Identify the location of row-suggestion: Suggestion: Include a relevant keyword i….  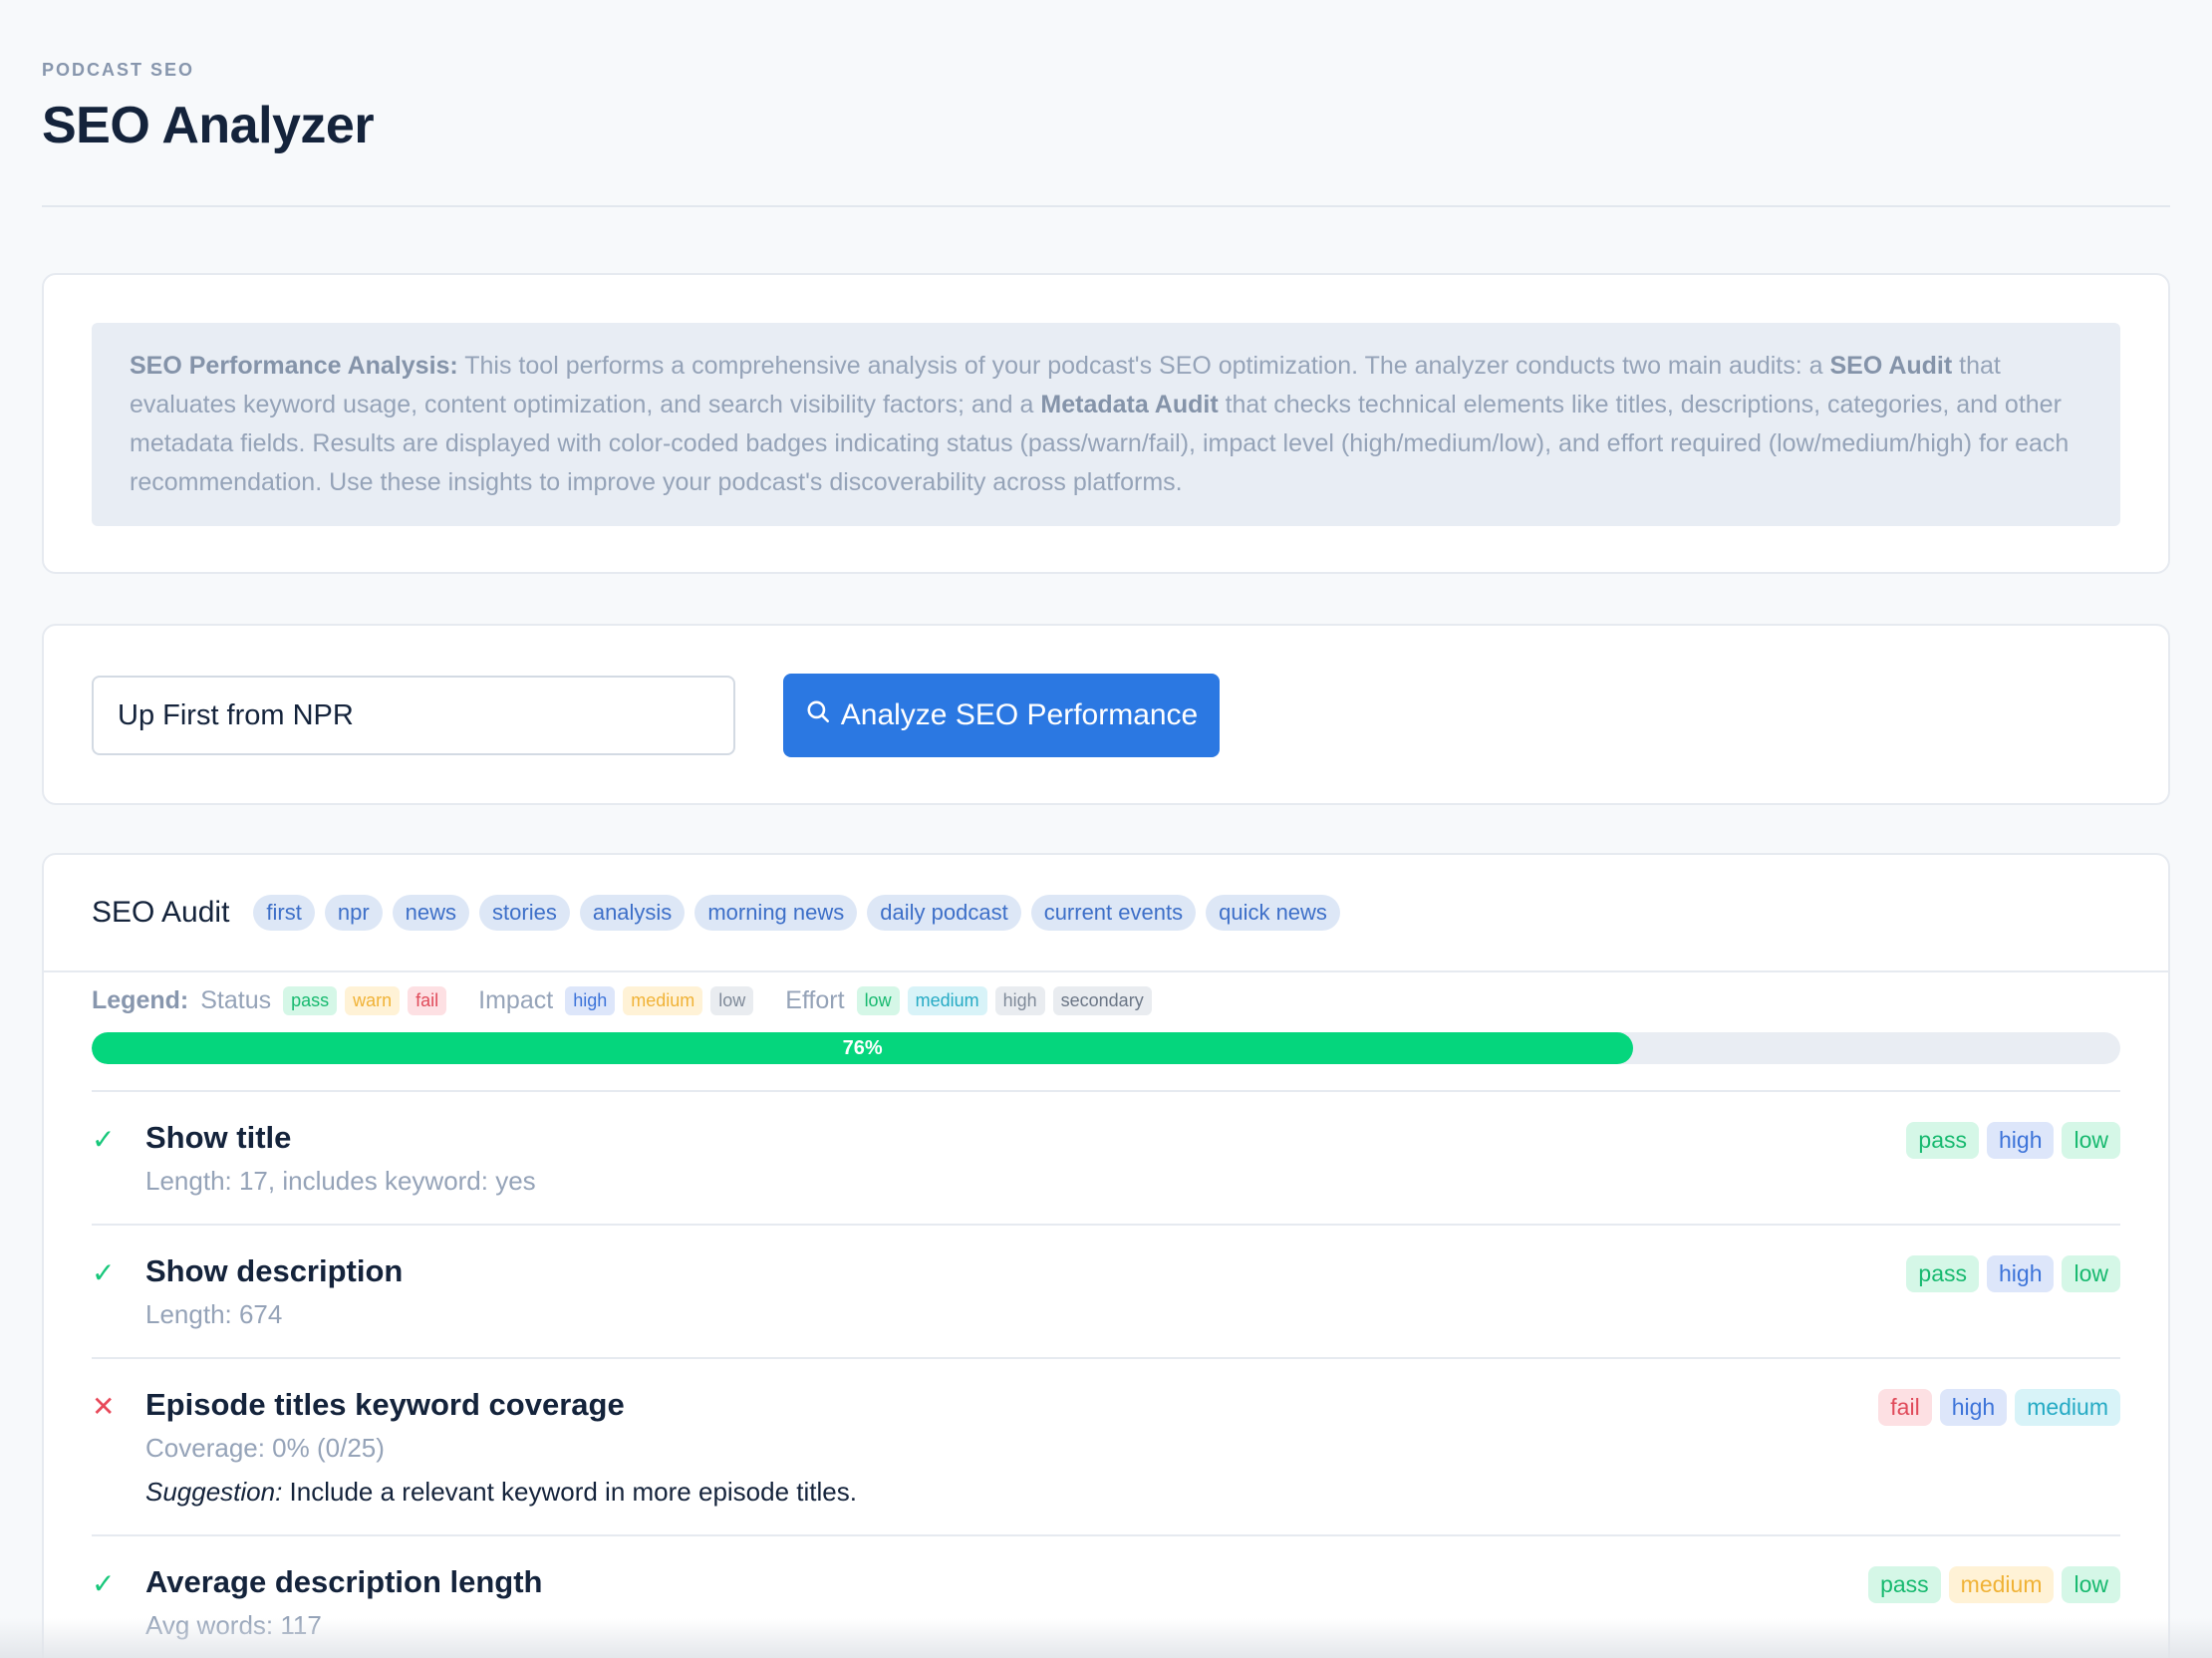
(501, 1492).